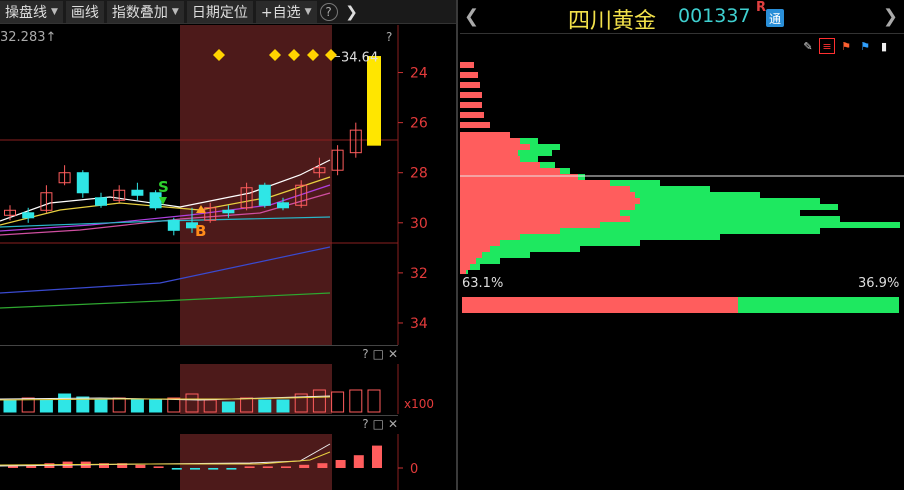  I want to click on toolbar-add-watchlist-dropdown: +自选 ▼, so click(286, 11).